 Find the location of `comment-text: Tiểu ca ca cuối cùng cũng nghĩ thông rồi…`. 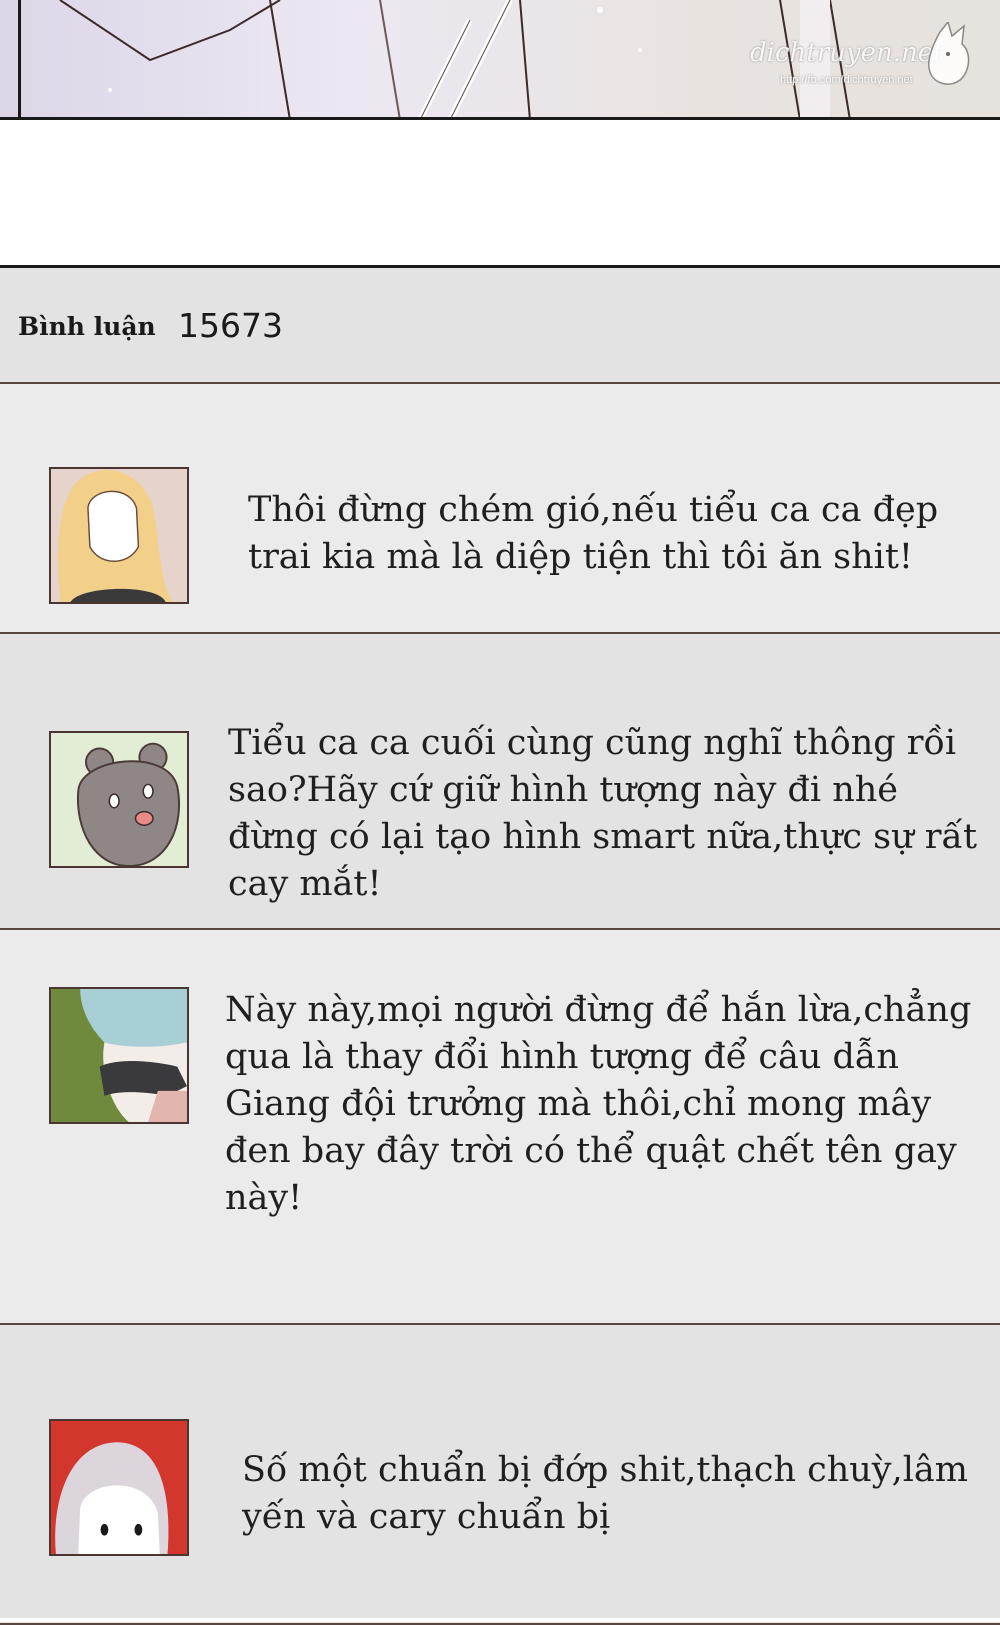

comment-text: Tiểu ca ca cuối cùng cũng nghĩ thông rồi… is located at coordinates (603, 813).